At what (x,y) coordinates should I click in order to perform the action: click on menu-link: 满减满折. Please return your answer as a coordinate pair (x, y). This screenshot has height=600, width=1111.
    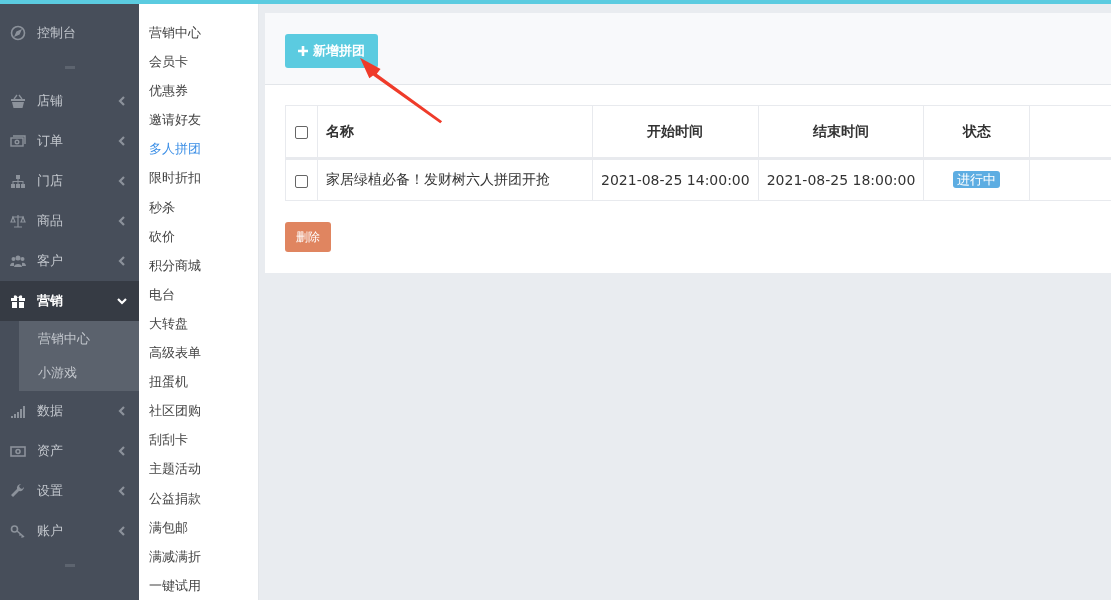
    Looking at the image, I should click on (198, 556).